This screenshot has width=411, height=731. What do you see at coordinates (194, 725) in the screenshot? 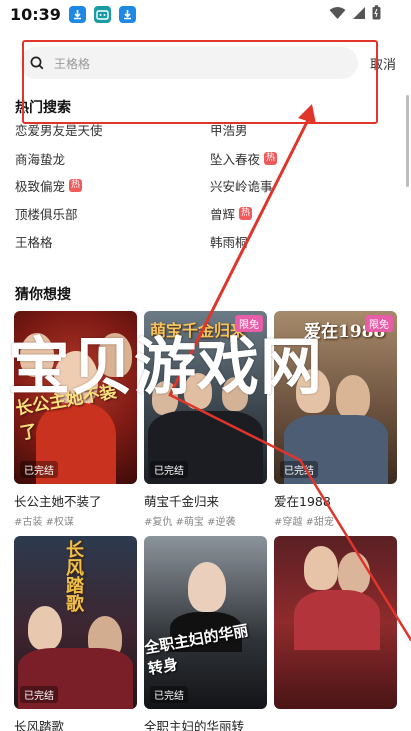
I see `card-title: 全职主妇的华丽转` at bounding box center [194, 725].